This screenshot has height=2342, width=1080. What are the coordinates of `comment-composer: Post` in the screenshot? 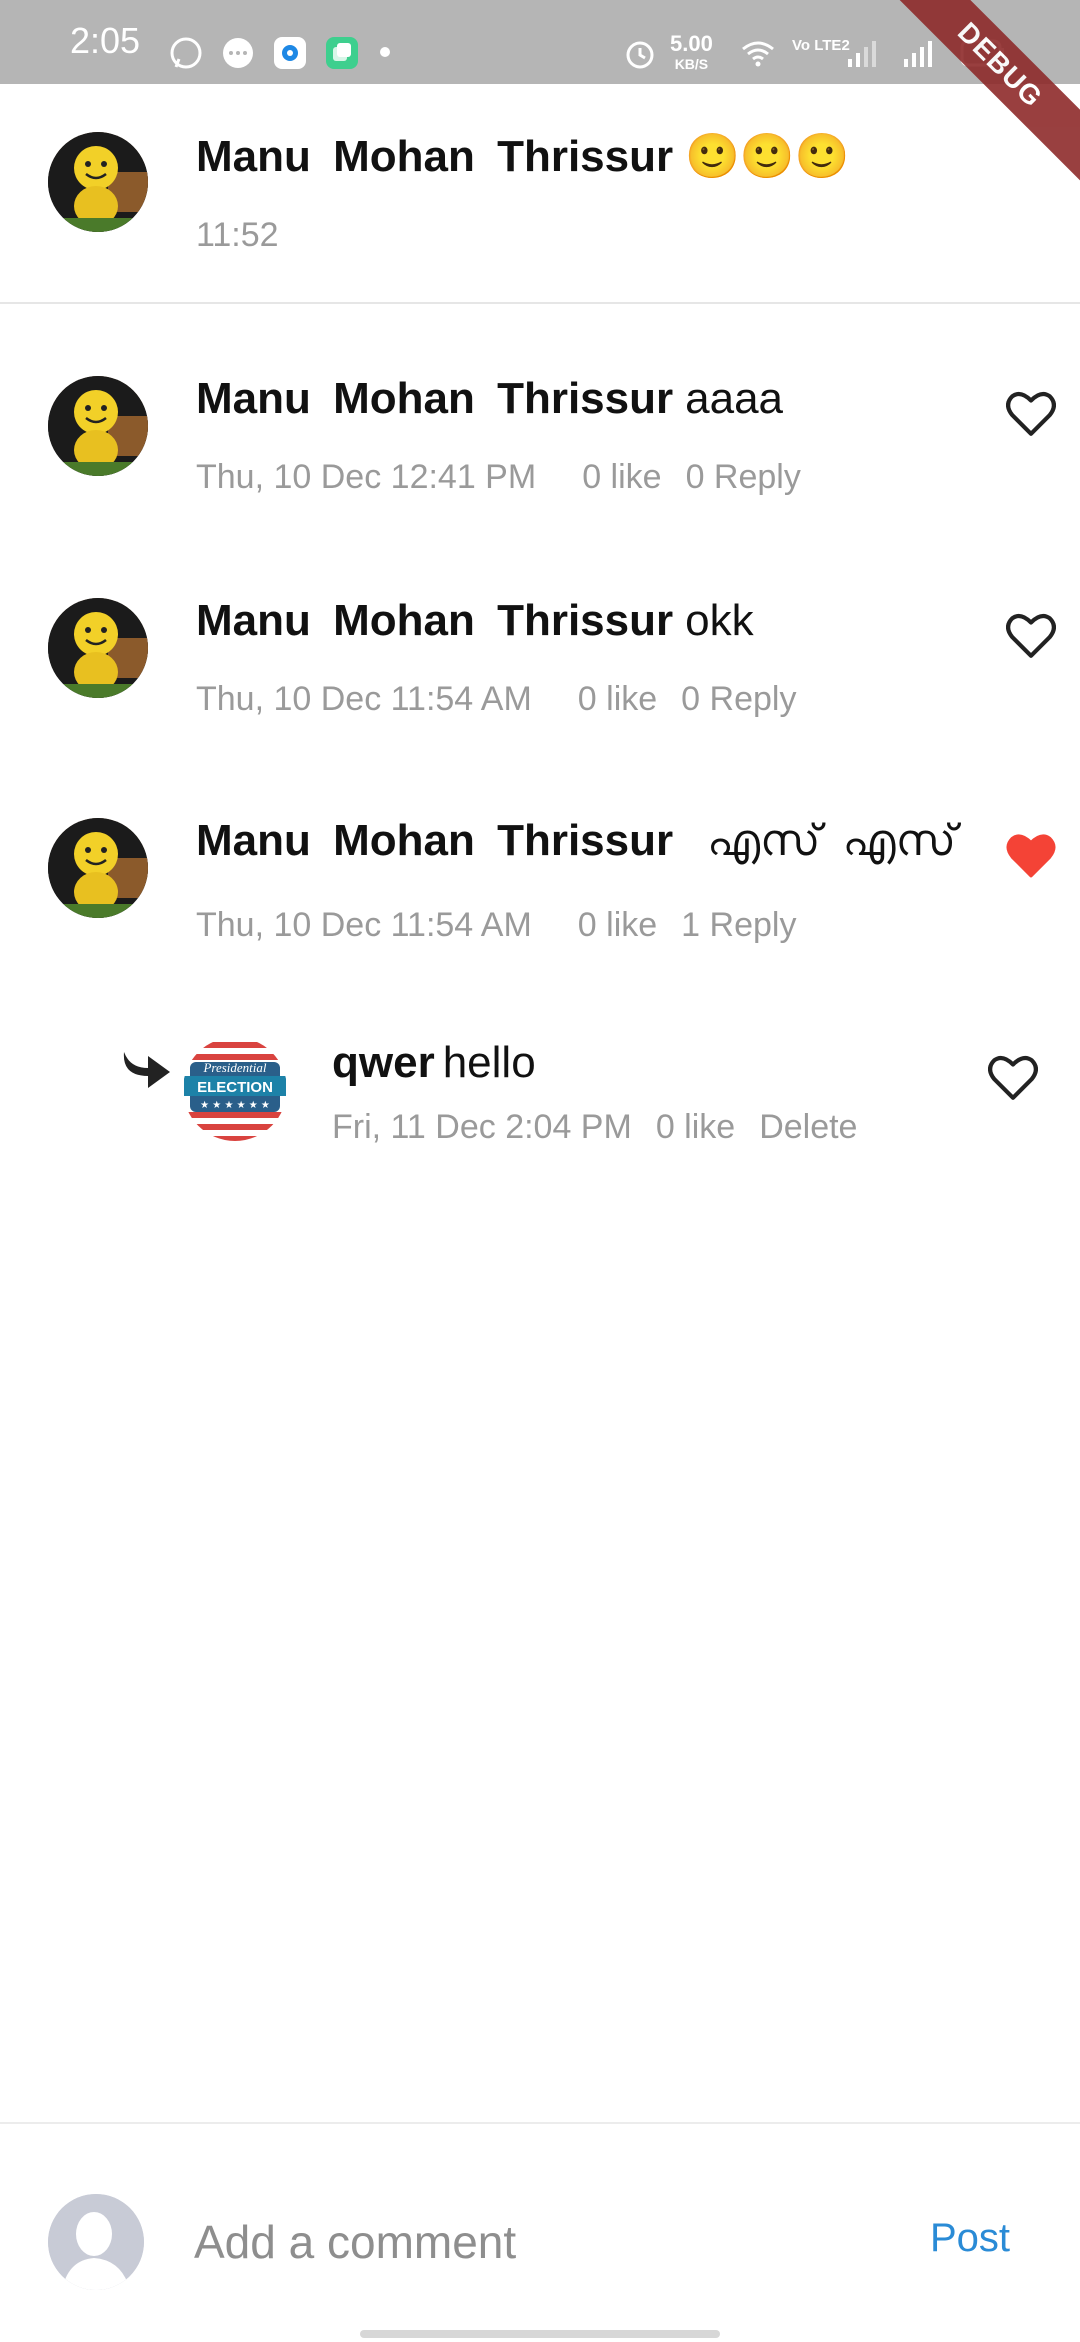 It's located at (540, 2232).